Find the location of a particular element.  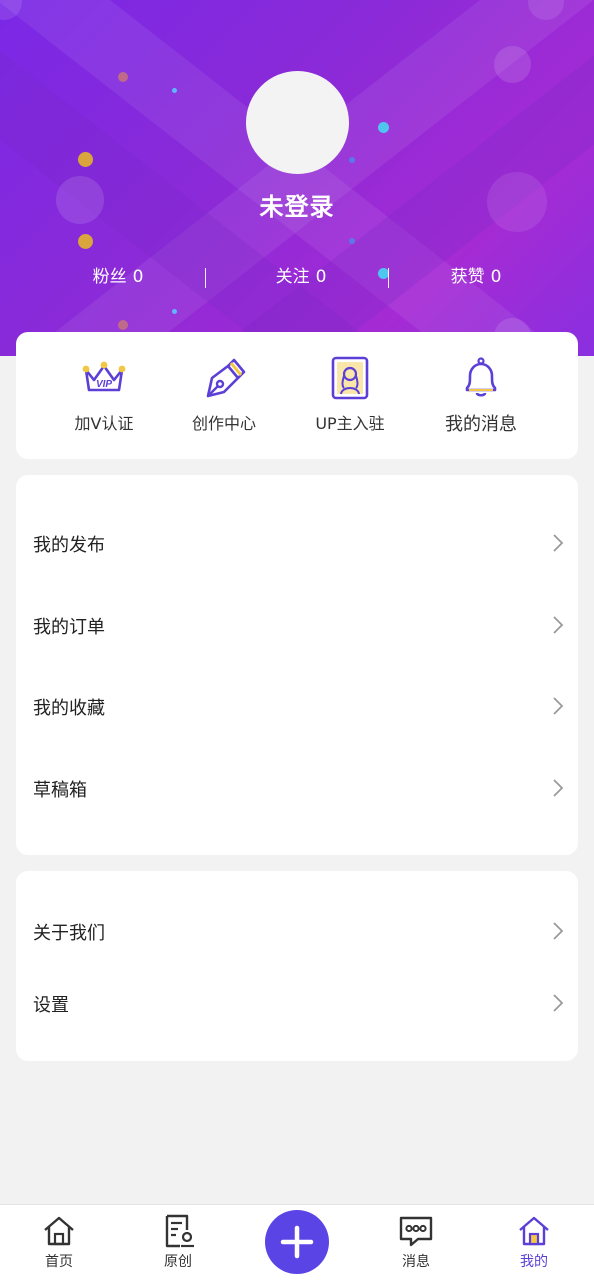

menu-item-drafts: 草稿箱 is located at coordinates (297, 788).